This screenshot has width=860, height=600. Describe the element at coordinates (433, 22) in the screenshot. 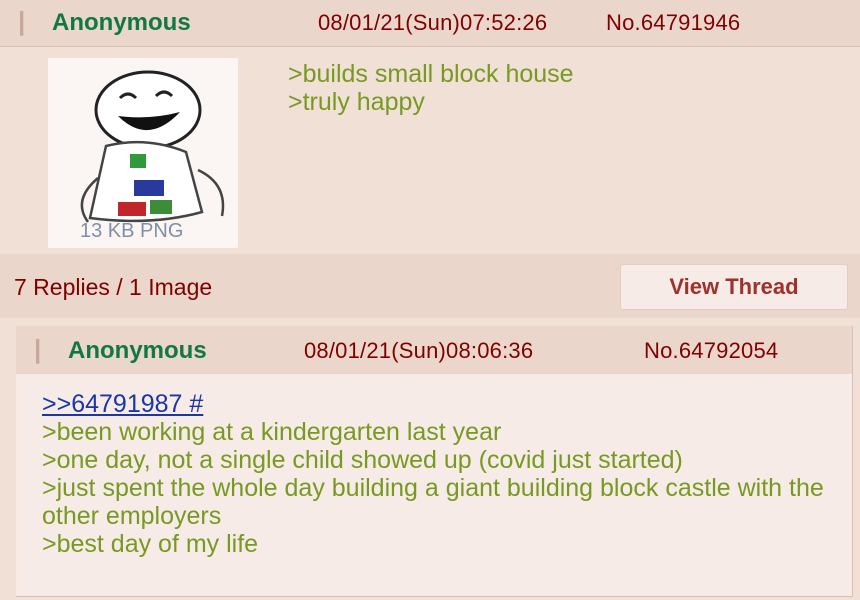

I see `post-datetime: 08/01/21(Sun)07:52:26` at that location.